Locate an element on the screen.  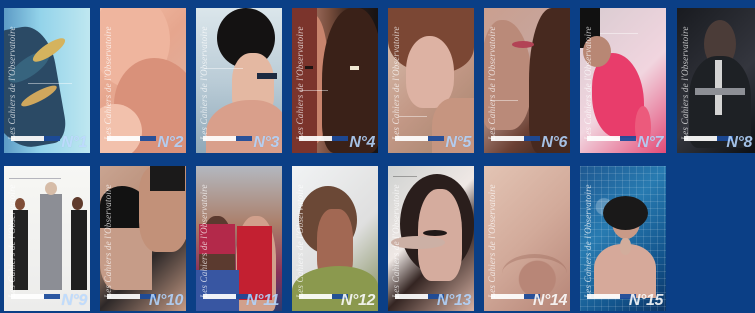
issue-number: N°15 is located at coordinates (646, 300).